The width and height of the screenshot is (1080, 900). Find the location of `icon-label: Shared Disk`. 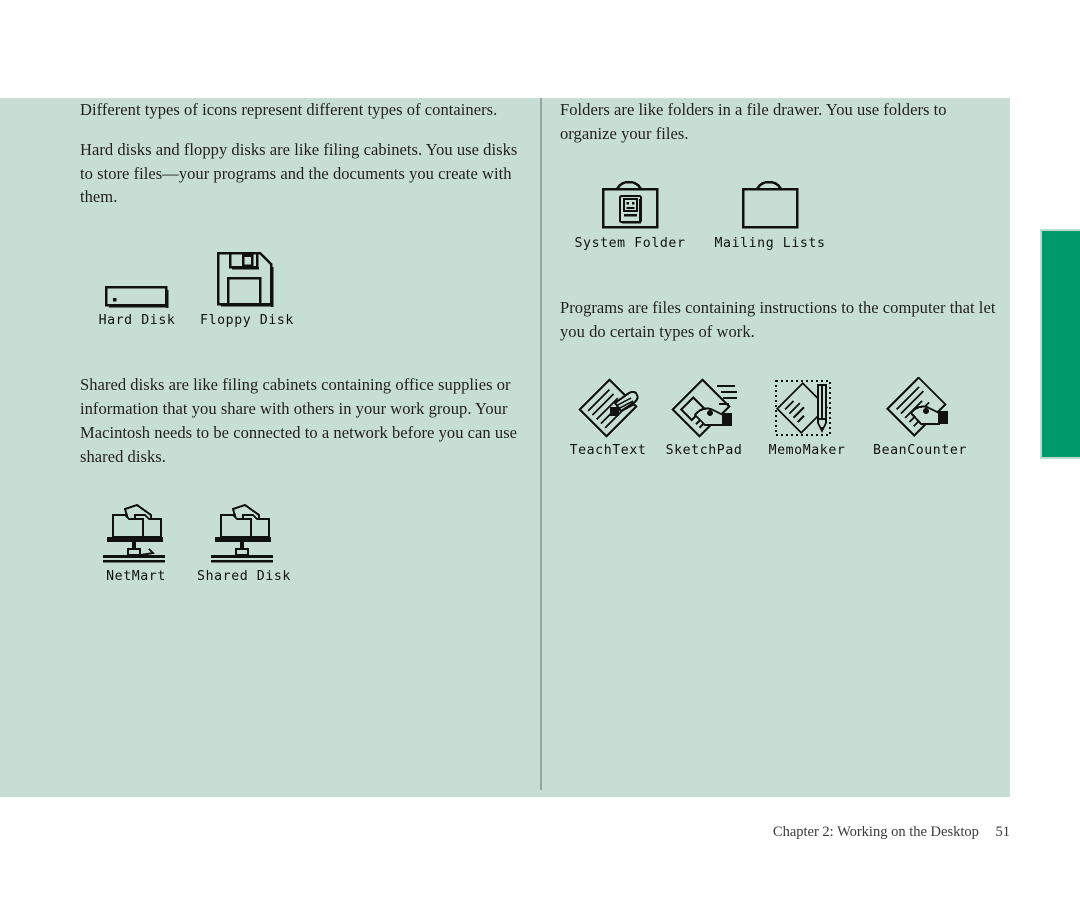

icon-label: Shared Disk is located at coordinates (244, 576).